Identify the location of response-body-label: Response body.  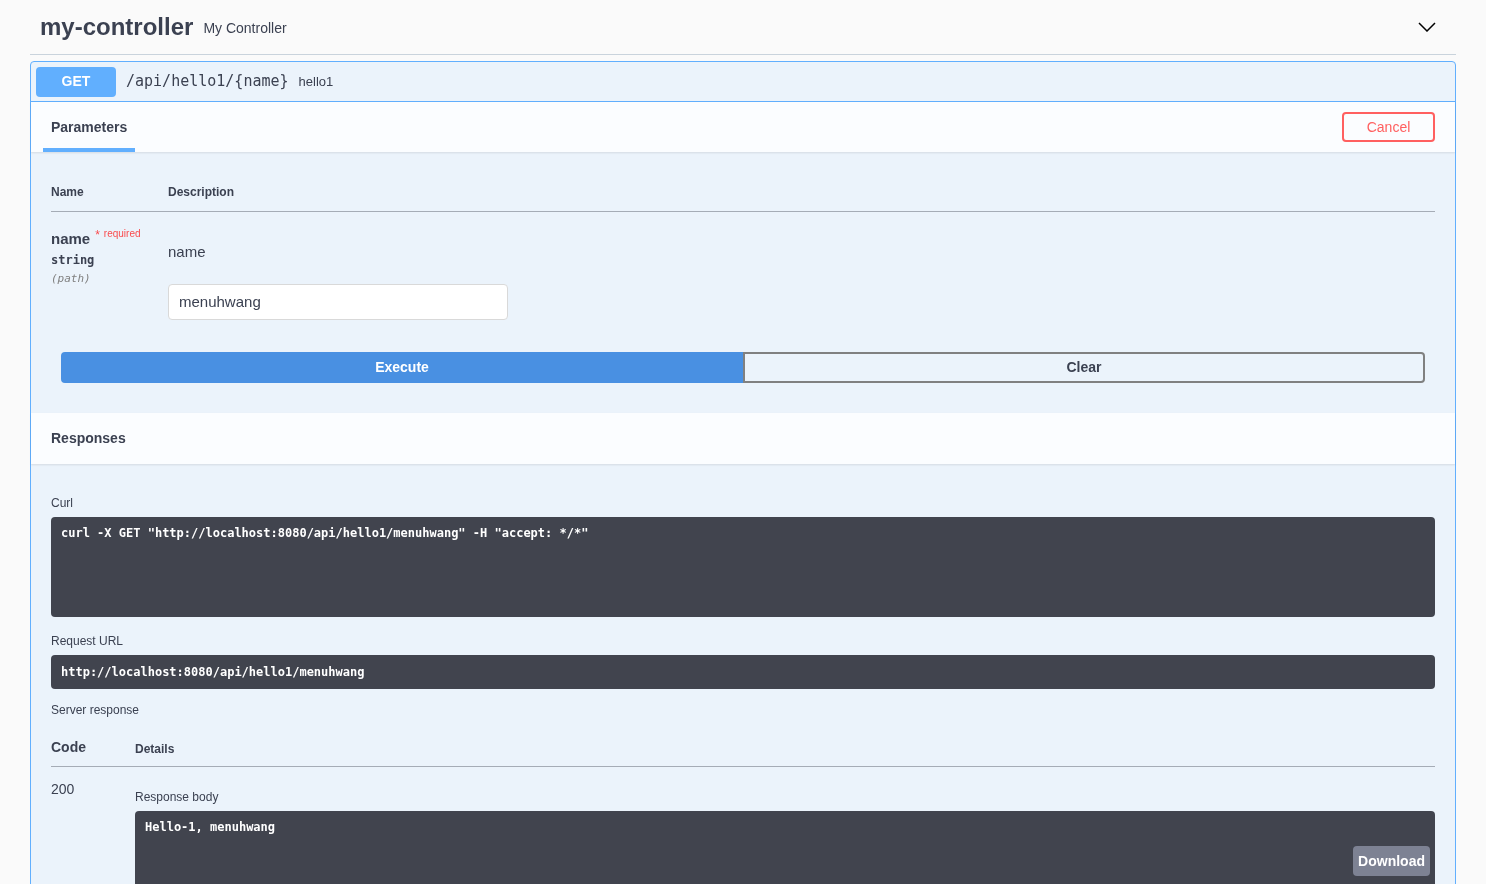
(177, 797).